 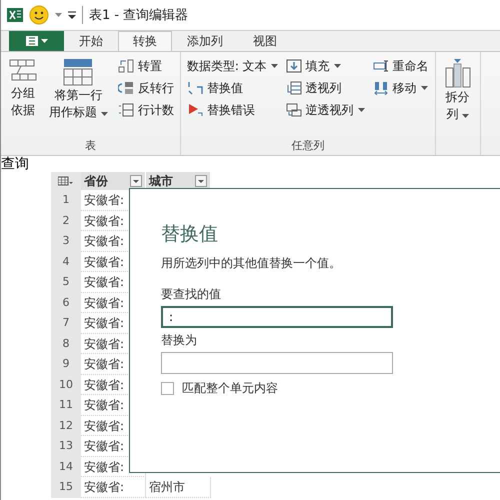 What do you see at coordinates (308, 145) in the screenshot?
I see `group-label: 任意列` at bounding box center [308, 145].